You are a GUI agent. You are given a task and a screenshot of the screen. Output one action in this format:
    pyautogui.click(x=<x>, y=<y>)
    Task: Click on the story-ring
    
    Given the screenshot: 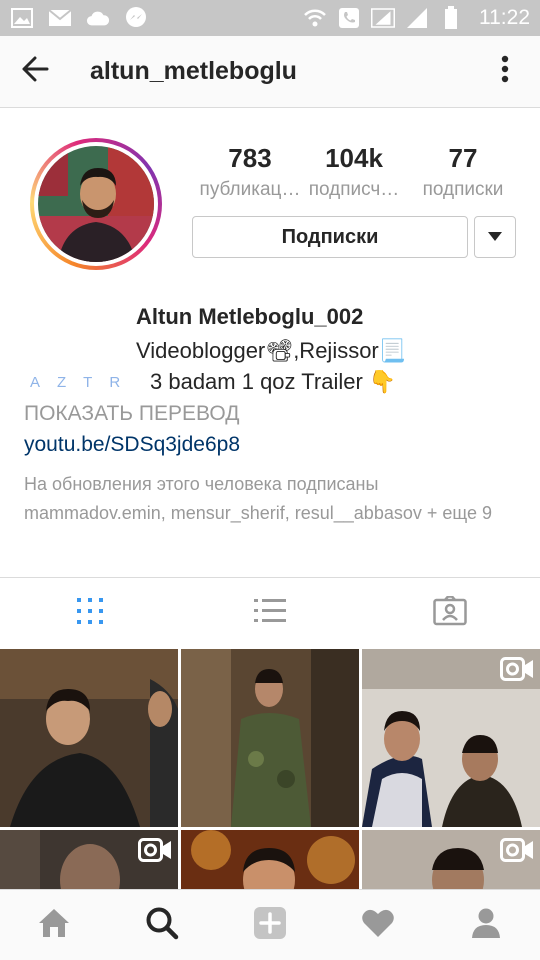 What is the action you would take?
    pyautogui.click(x=96, y=204)
    